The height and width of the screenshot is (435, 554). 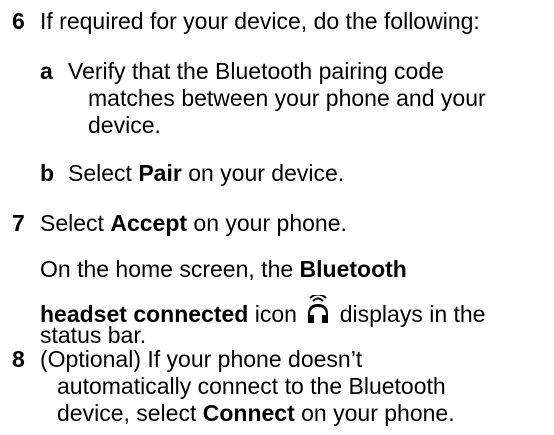 I want to click on substep-b-letter: b, so click(x=47, y=173).